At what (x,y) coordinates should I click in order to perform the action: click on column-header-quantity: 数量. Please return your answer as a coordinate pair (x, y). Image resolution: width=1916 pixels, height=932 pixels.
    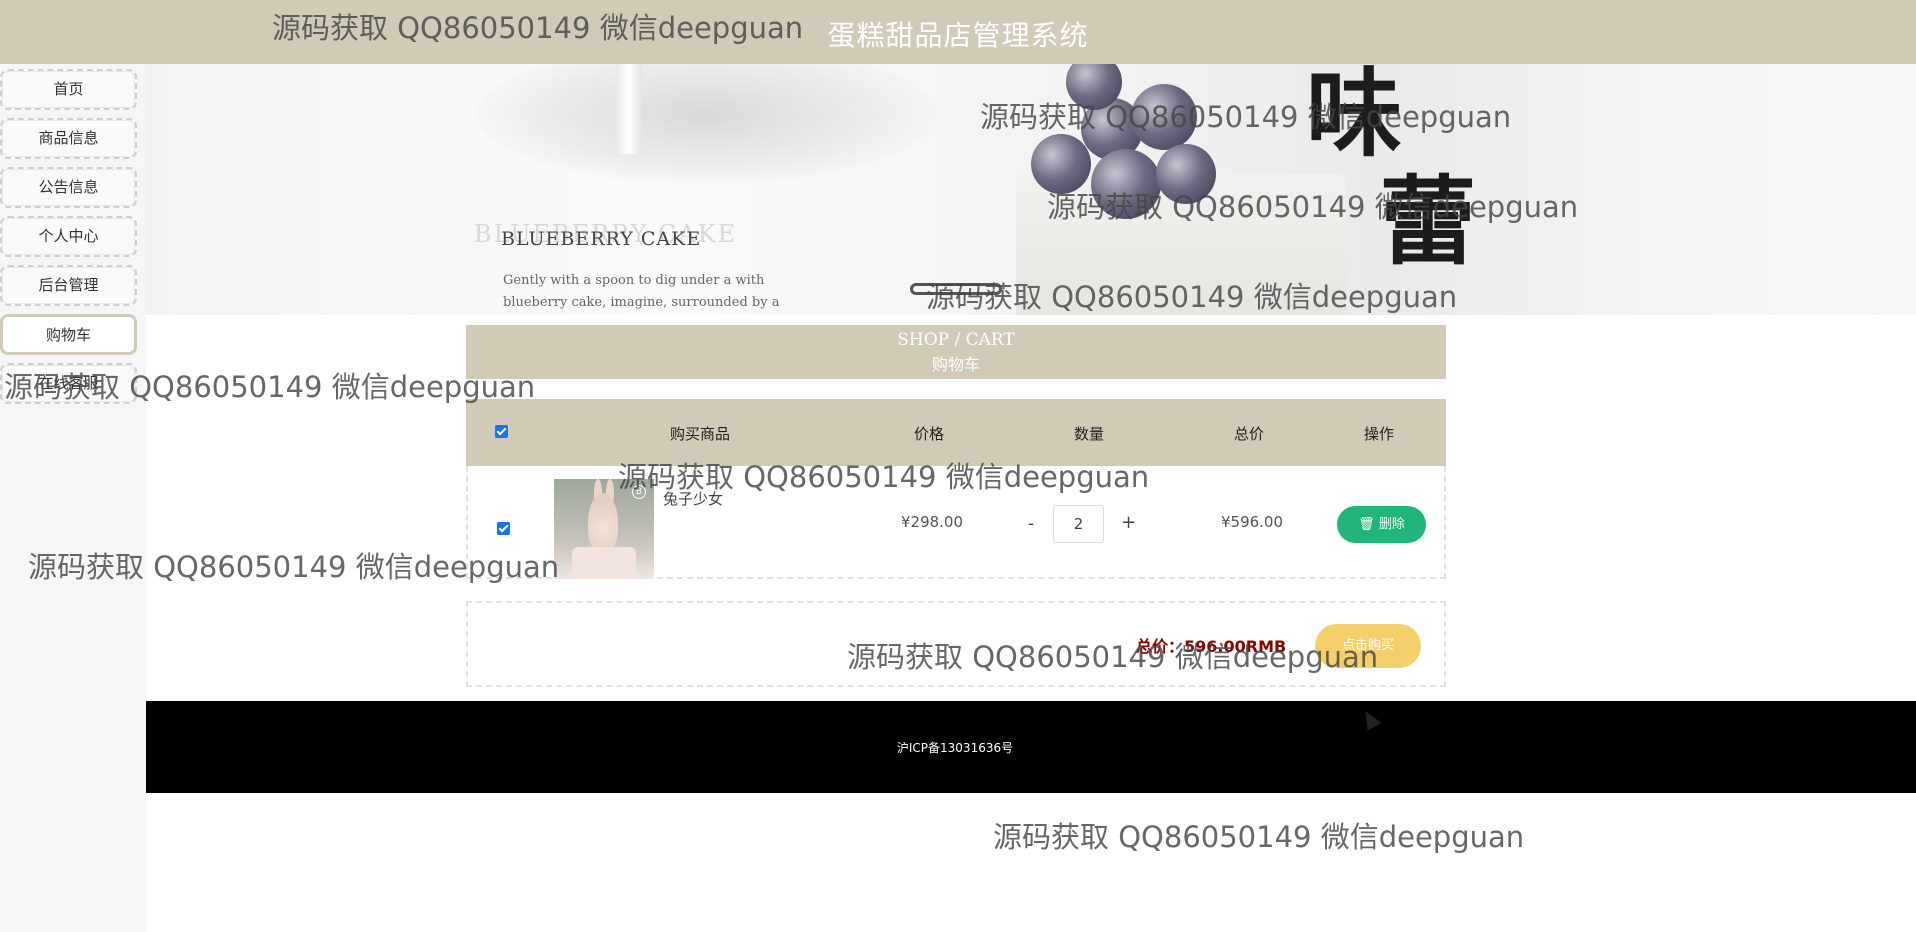
    Looking at the image, I should click on (1089, 434).